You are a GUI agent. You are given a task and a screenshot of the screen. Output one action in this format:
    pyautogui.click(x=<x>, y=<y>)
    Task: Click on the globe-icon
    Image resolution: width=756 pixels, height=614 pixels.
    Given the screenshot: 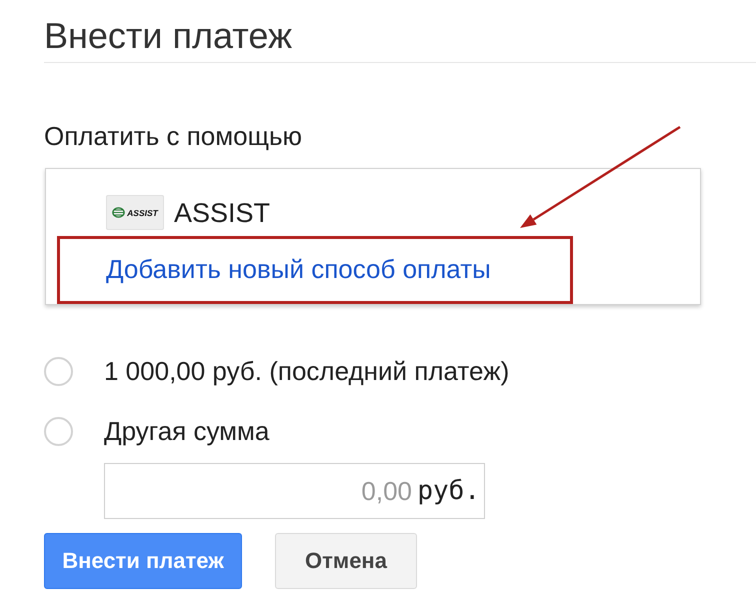 What is the action you would take?
    pyautogui.click(x=119, y=212)
    